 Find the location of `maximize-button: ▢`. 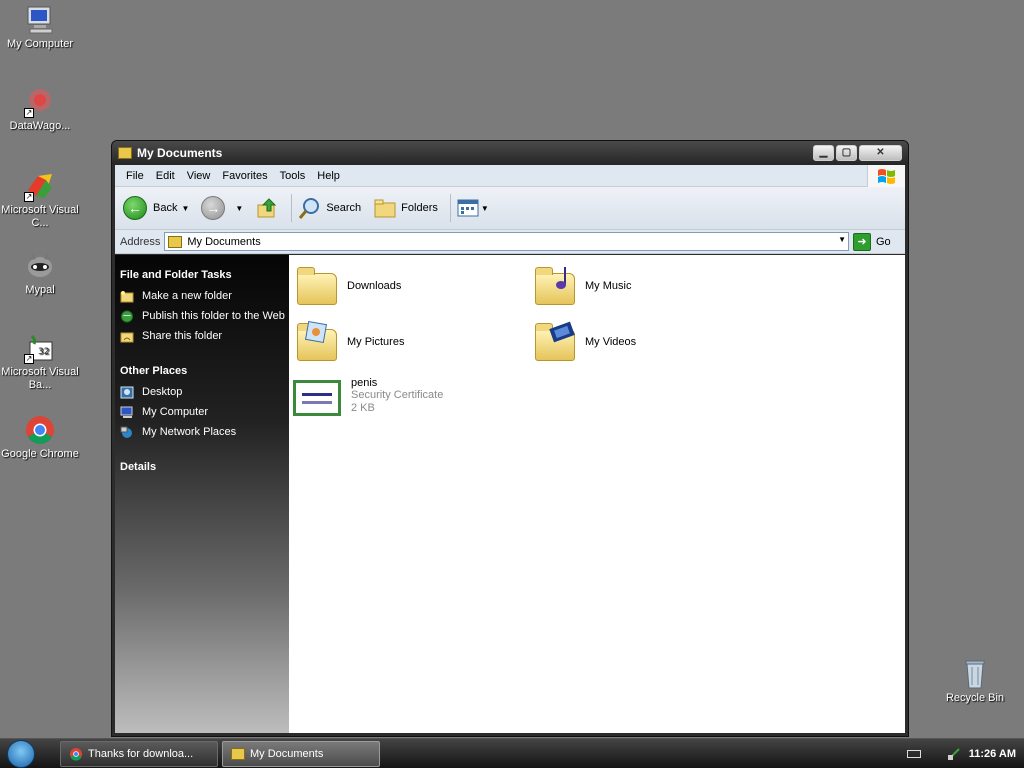

maximize-button: ▢ is located at coordinates (846, 153).